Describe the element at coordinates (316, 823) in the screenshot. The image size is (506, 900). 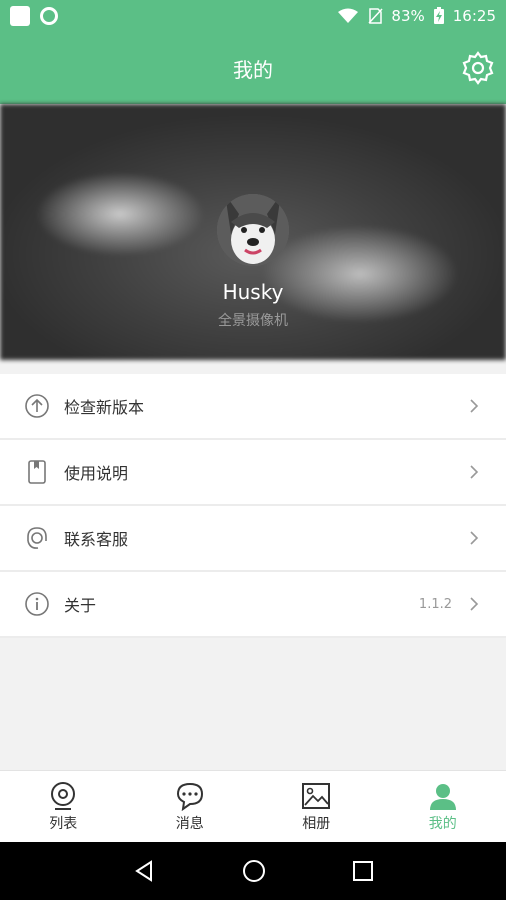
I see `tab-label: 相册` at that location.